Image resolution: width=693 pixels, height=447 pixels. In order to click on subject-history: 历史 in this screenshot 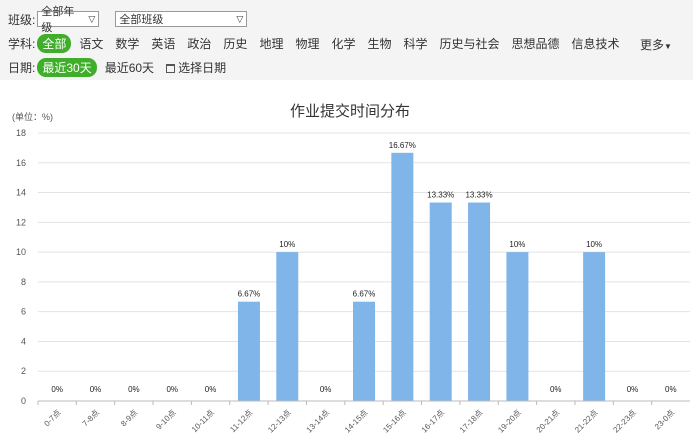, I will do `click(235, 43)`.